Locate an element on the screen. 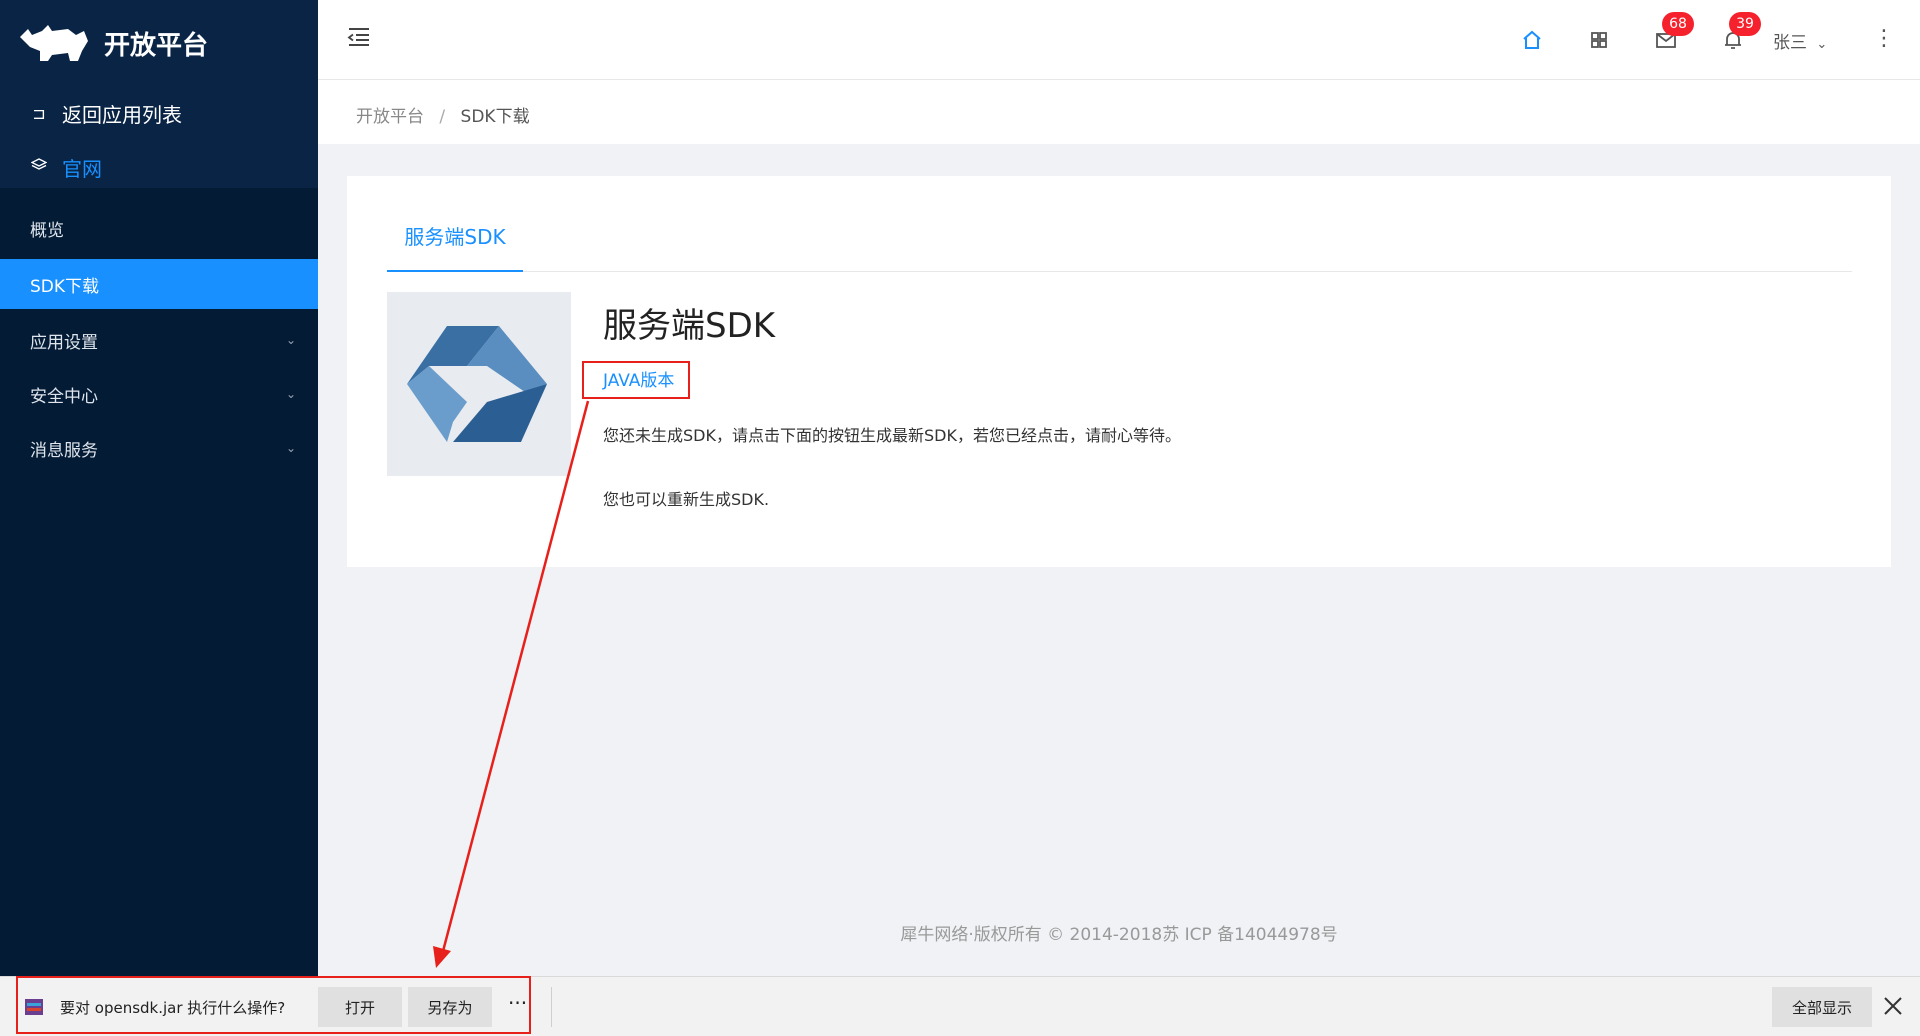 Image resolution: width=1920 pixels, height=1036 pixels. sdk-title: 服务端SDK is located at coordinates (689, 326).